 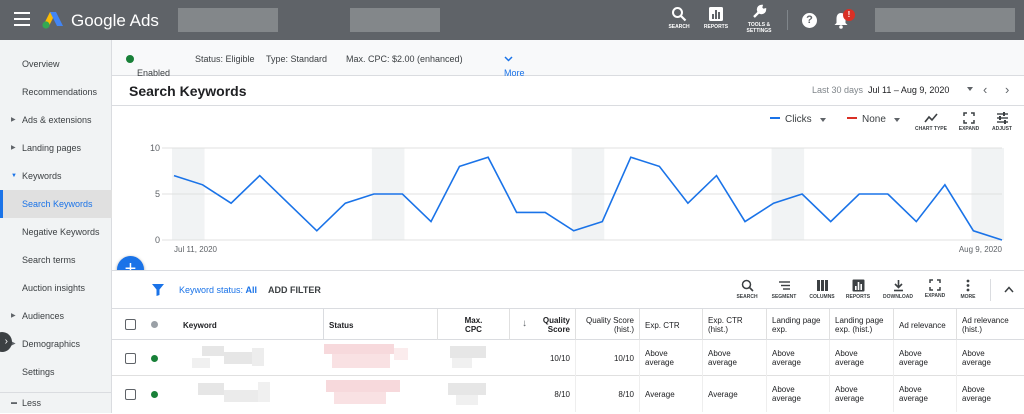 I want to click on filter-funnel-icon, so click(x=158, y=290).